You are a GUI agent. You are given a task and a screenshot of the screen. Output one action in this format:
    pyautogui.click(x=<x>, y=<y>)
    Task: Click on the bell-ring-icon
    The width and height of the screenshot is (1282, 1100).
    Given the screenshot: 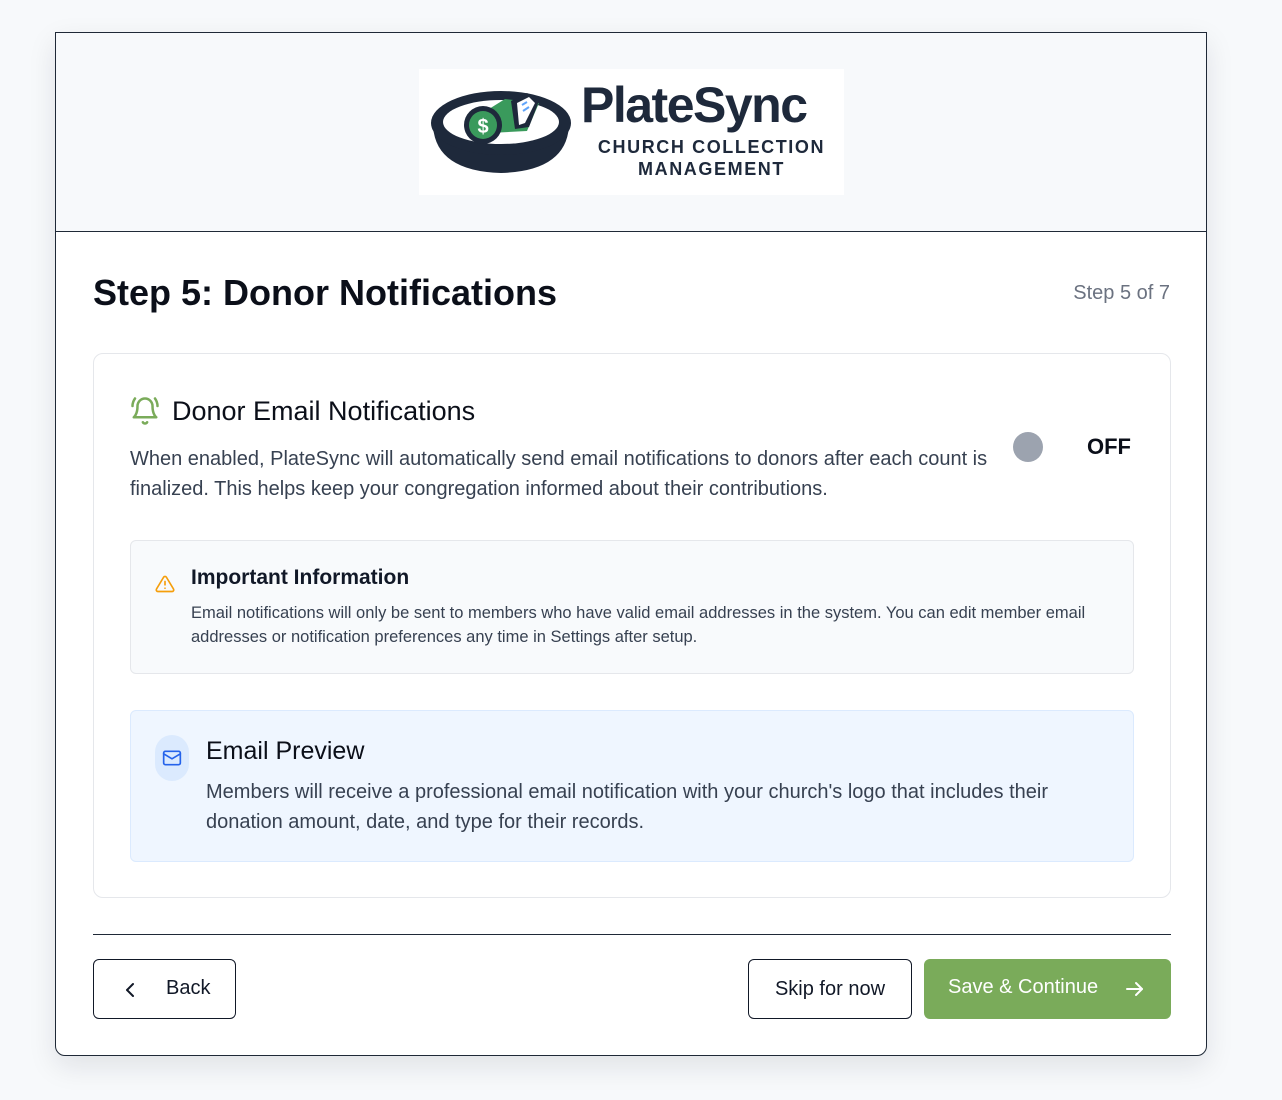 What is the action you would take?
    pyautogui.click(x=145, y=411)
    